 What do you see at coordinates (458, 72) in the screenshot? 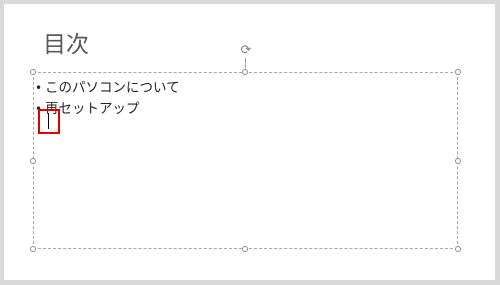
I see `resize-handle-top-right` at bounding box center [458, 72].